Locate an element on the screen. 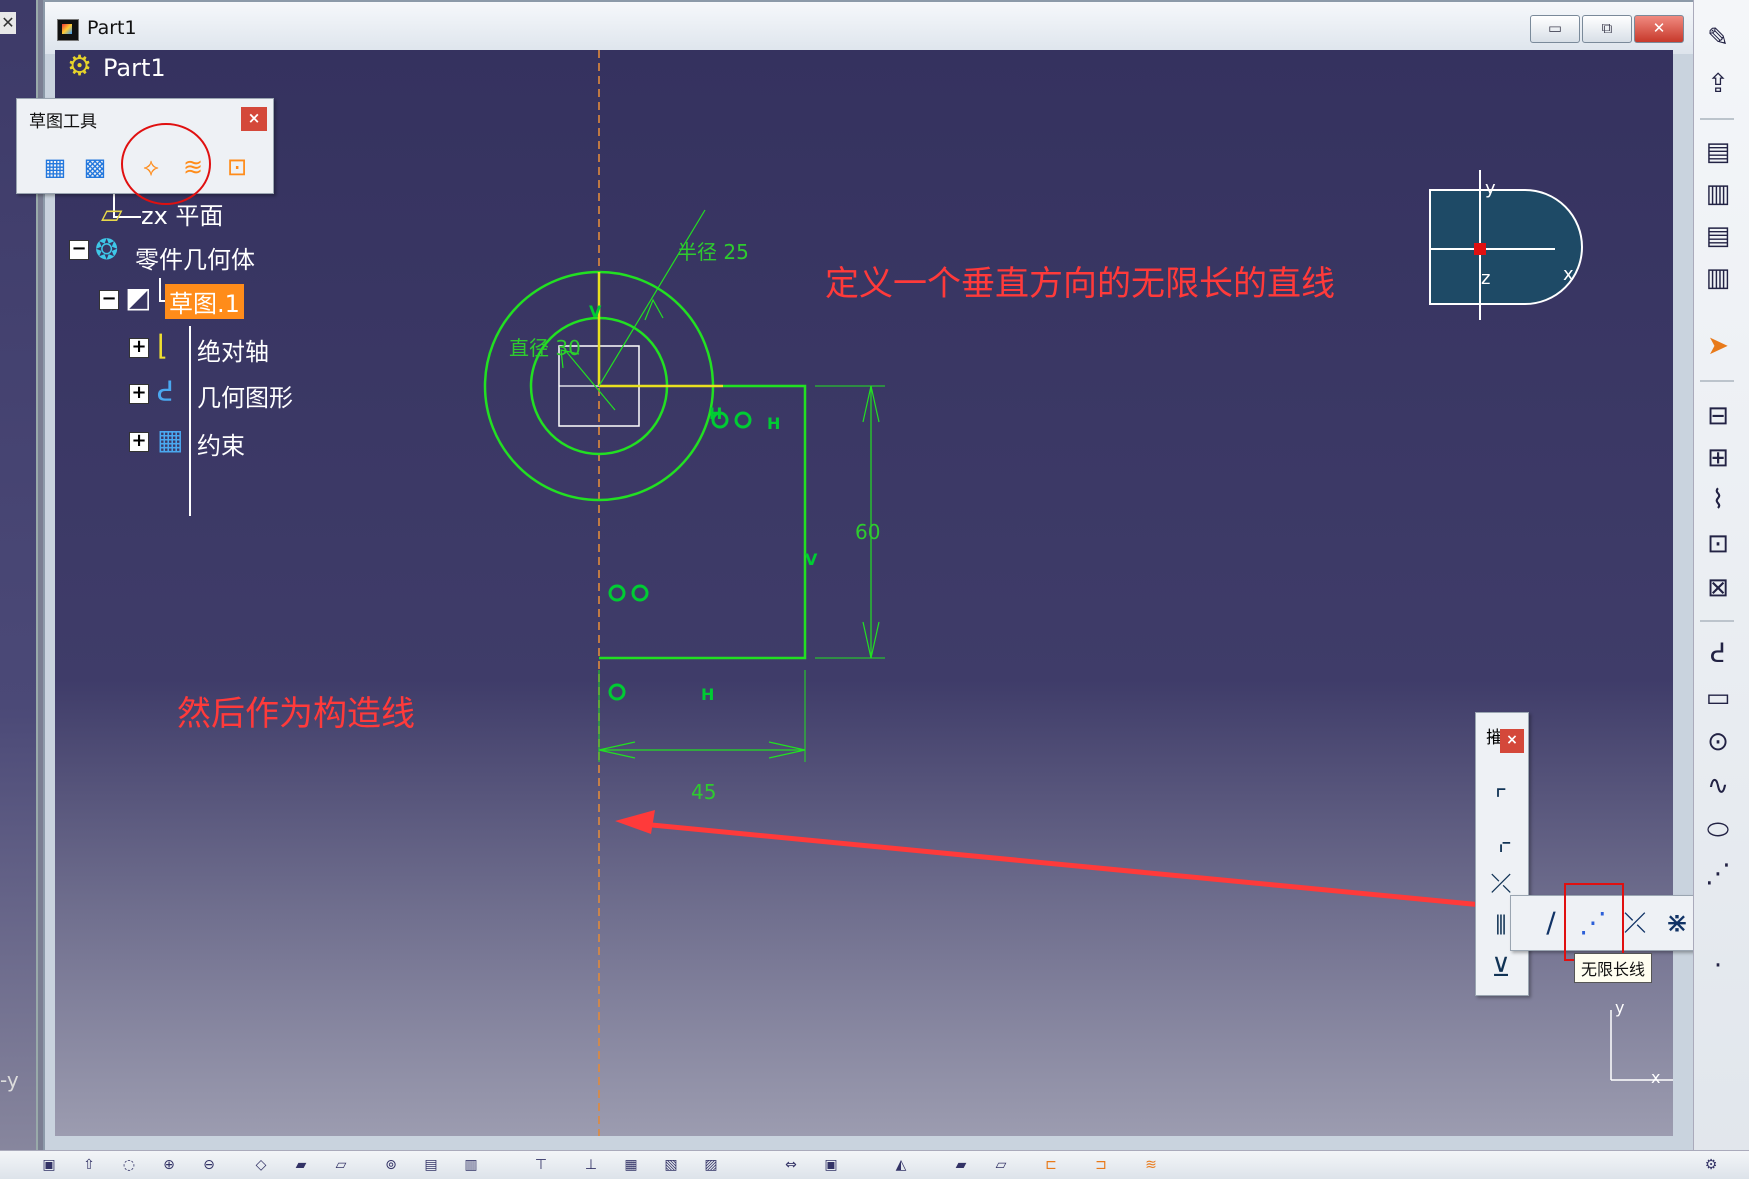  sketch-tools-title: 草图工具 is located at coordinates (63, 119).